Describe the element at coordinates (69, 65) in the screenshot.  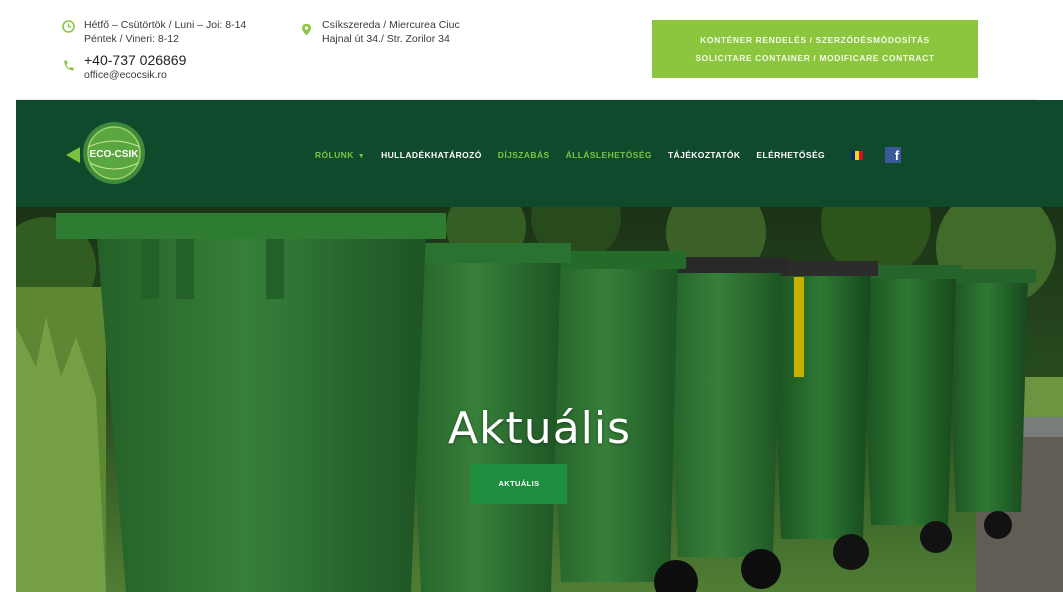
I see `phone-icon` at that location.